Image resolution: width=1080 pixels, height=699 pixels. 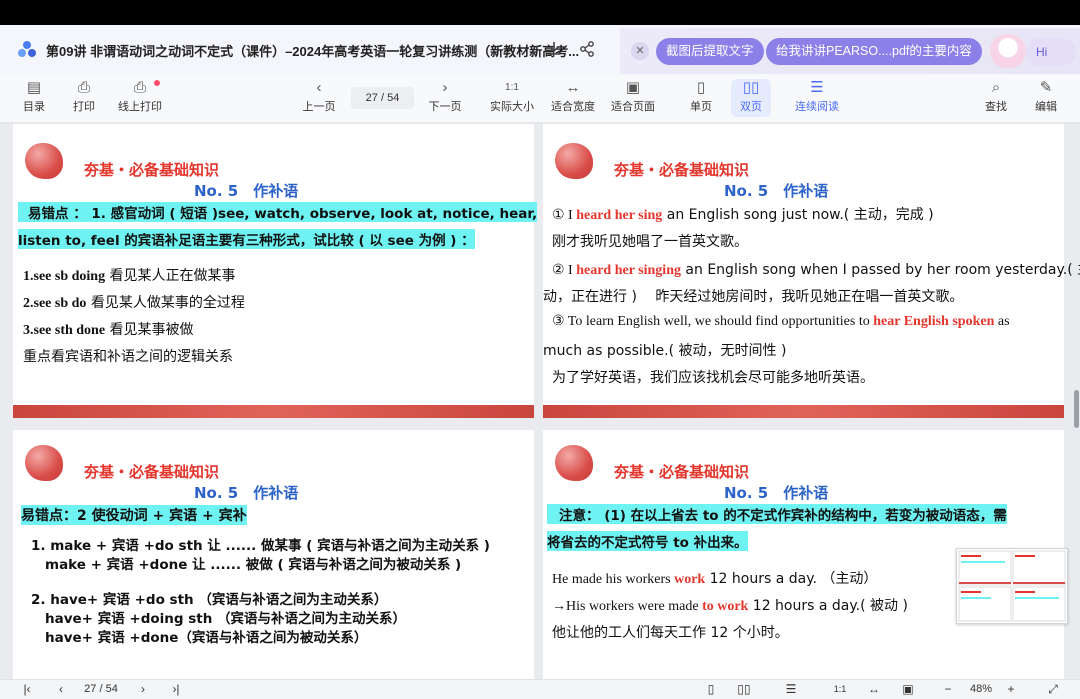 I want to click on status-page-indicator: 27 / 54, so click(x=101, y=689).